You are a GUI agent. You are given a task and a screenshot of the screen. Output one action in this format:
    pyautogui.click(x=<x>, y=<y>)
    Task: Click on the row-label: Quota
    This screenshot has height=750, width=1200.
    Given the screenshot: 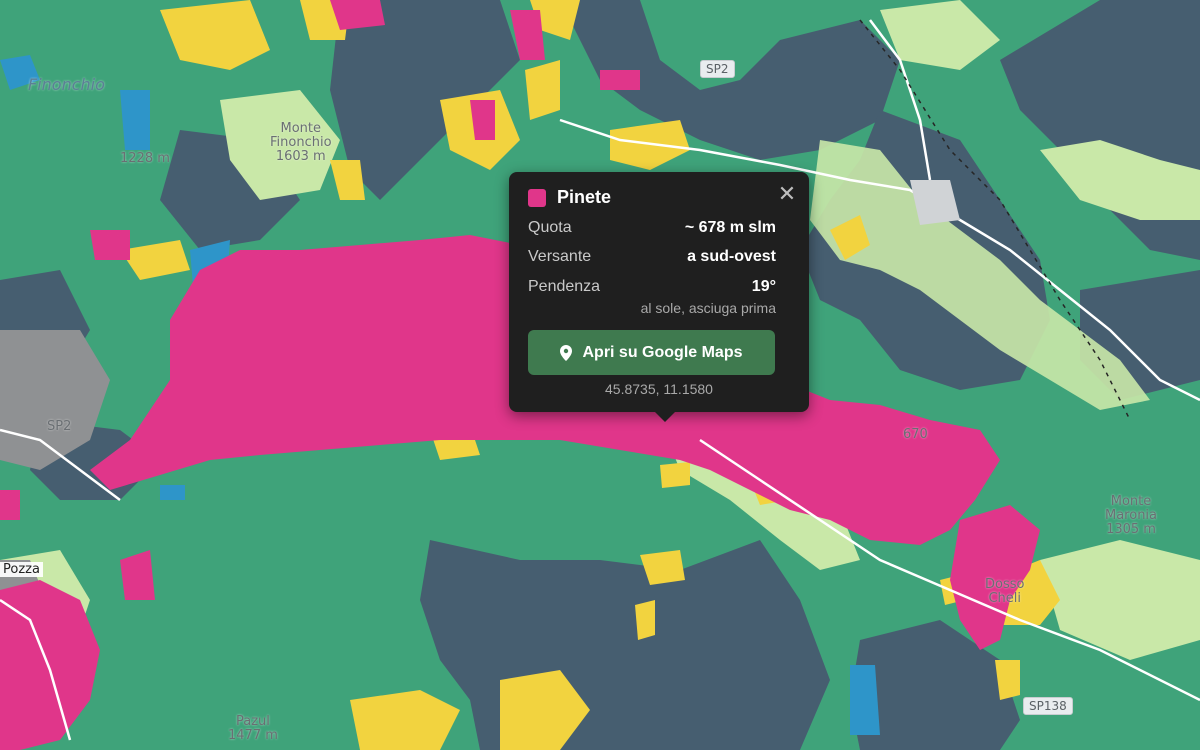 What is the action you would take?
    pyautogui.click(x=550, y=227)
    